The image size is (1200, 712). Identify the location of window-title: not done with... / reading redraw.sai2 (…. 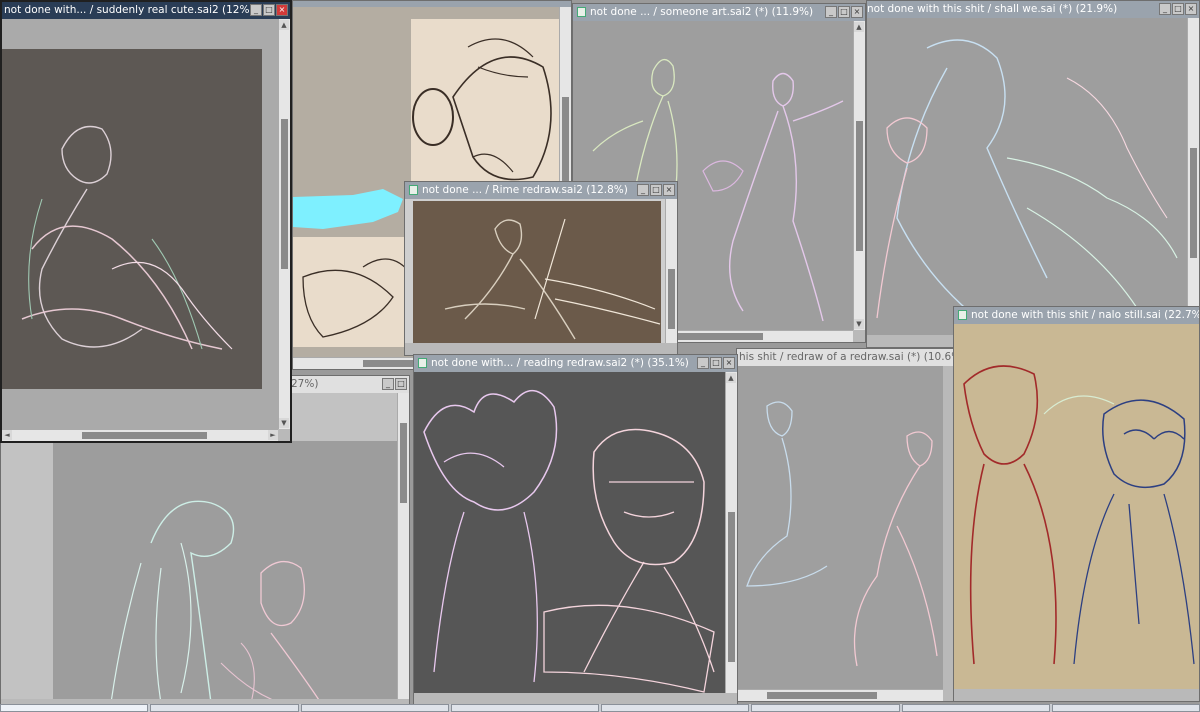
(560, 363).